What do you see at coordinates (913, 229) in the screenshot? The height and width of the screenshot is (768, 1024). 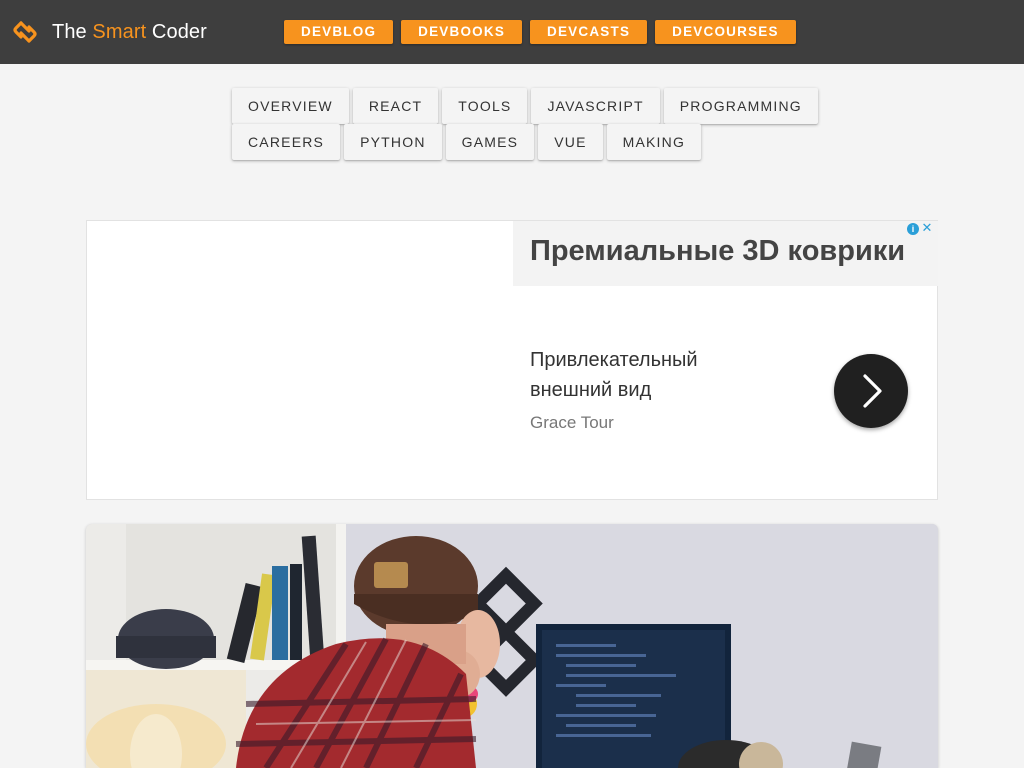 I see `ad-info-icon: i` at bounding box center [913, 229].